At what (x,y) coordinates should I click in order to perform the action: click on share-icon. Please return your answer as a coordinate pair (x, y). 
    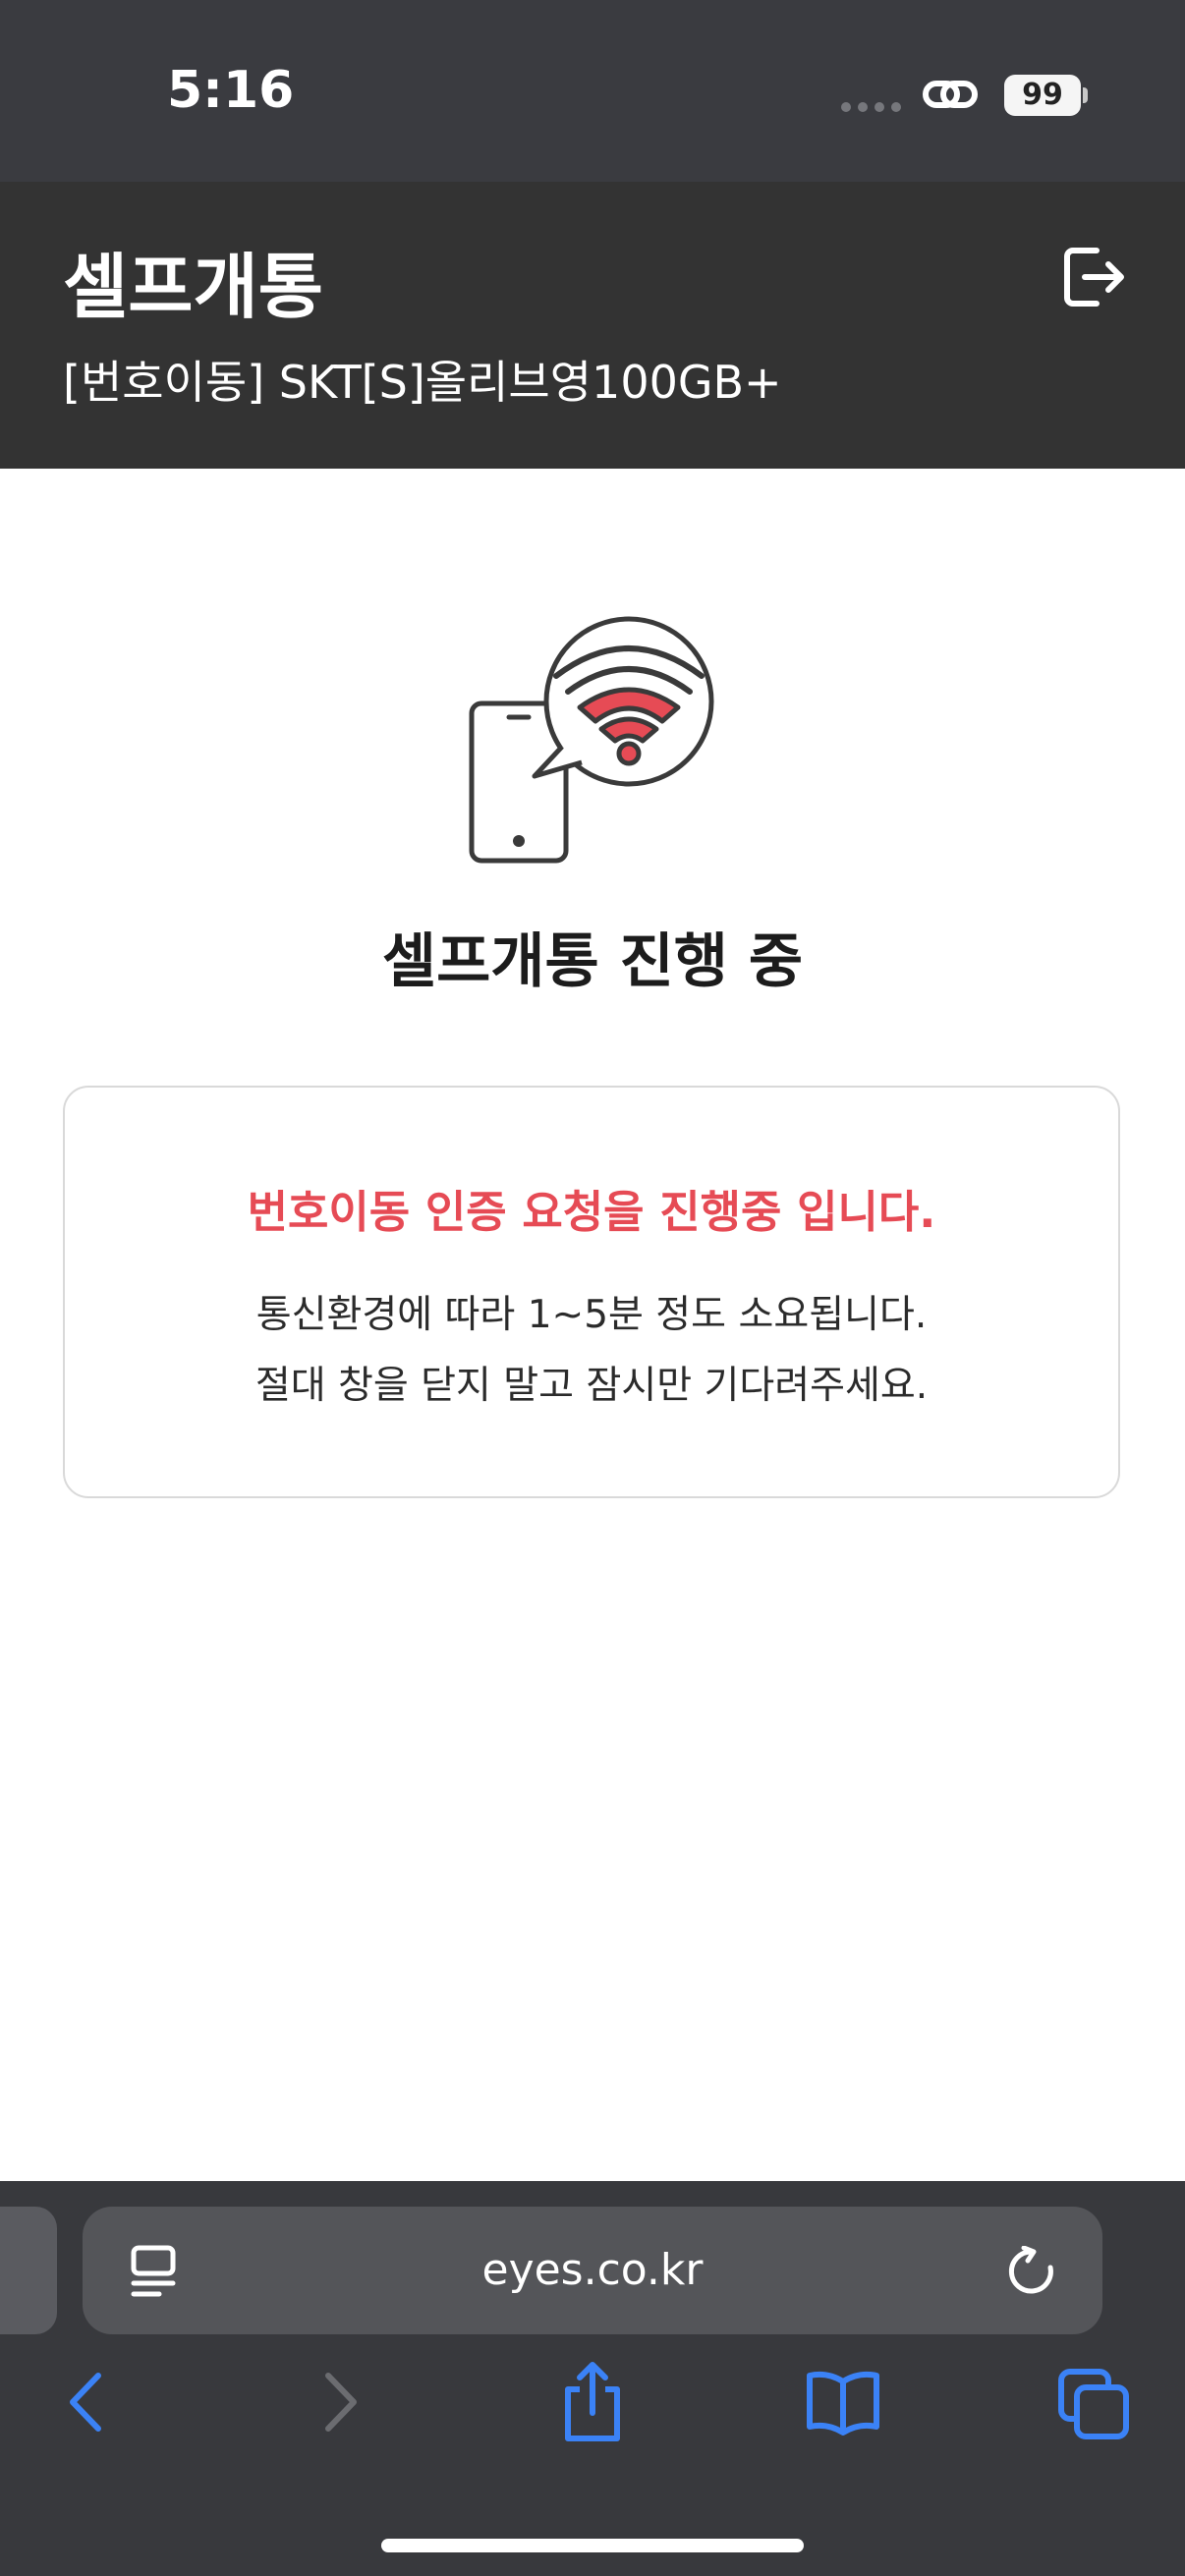
    Looking at the image, I should click on (592, 2402).